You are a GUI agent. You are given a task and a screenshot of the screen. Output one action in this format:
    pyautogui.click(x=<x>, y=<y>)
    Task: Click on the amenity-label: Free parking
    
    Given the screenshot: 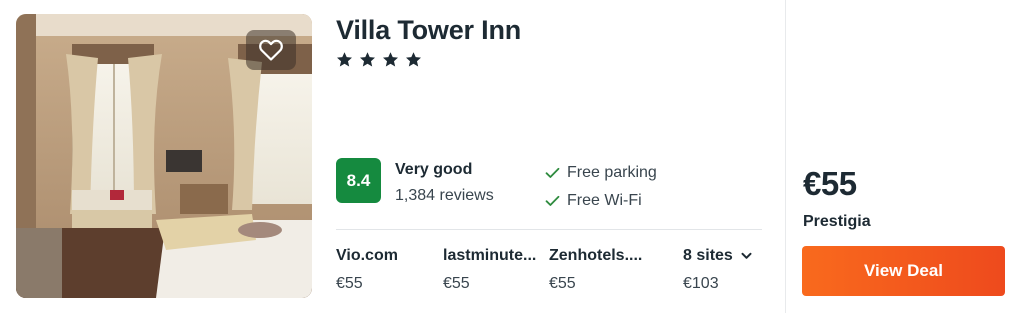 What is the action you would take?
    pyautogui.click(x=612, y=172)
    